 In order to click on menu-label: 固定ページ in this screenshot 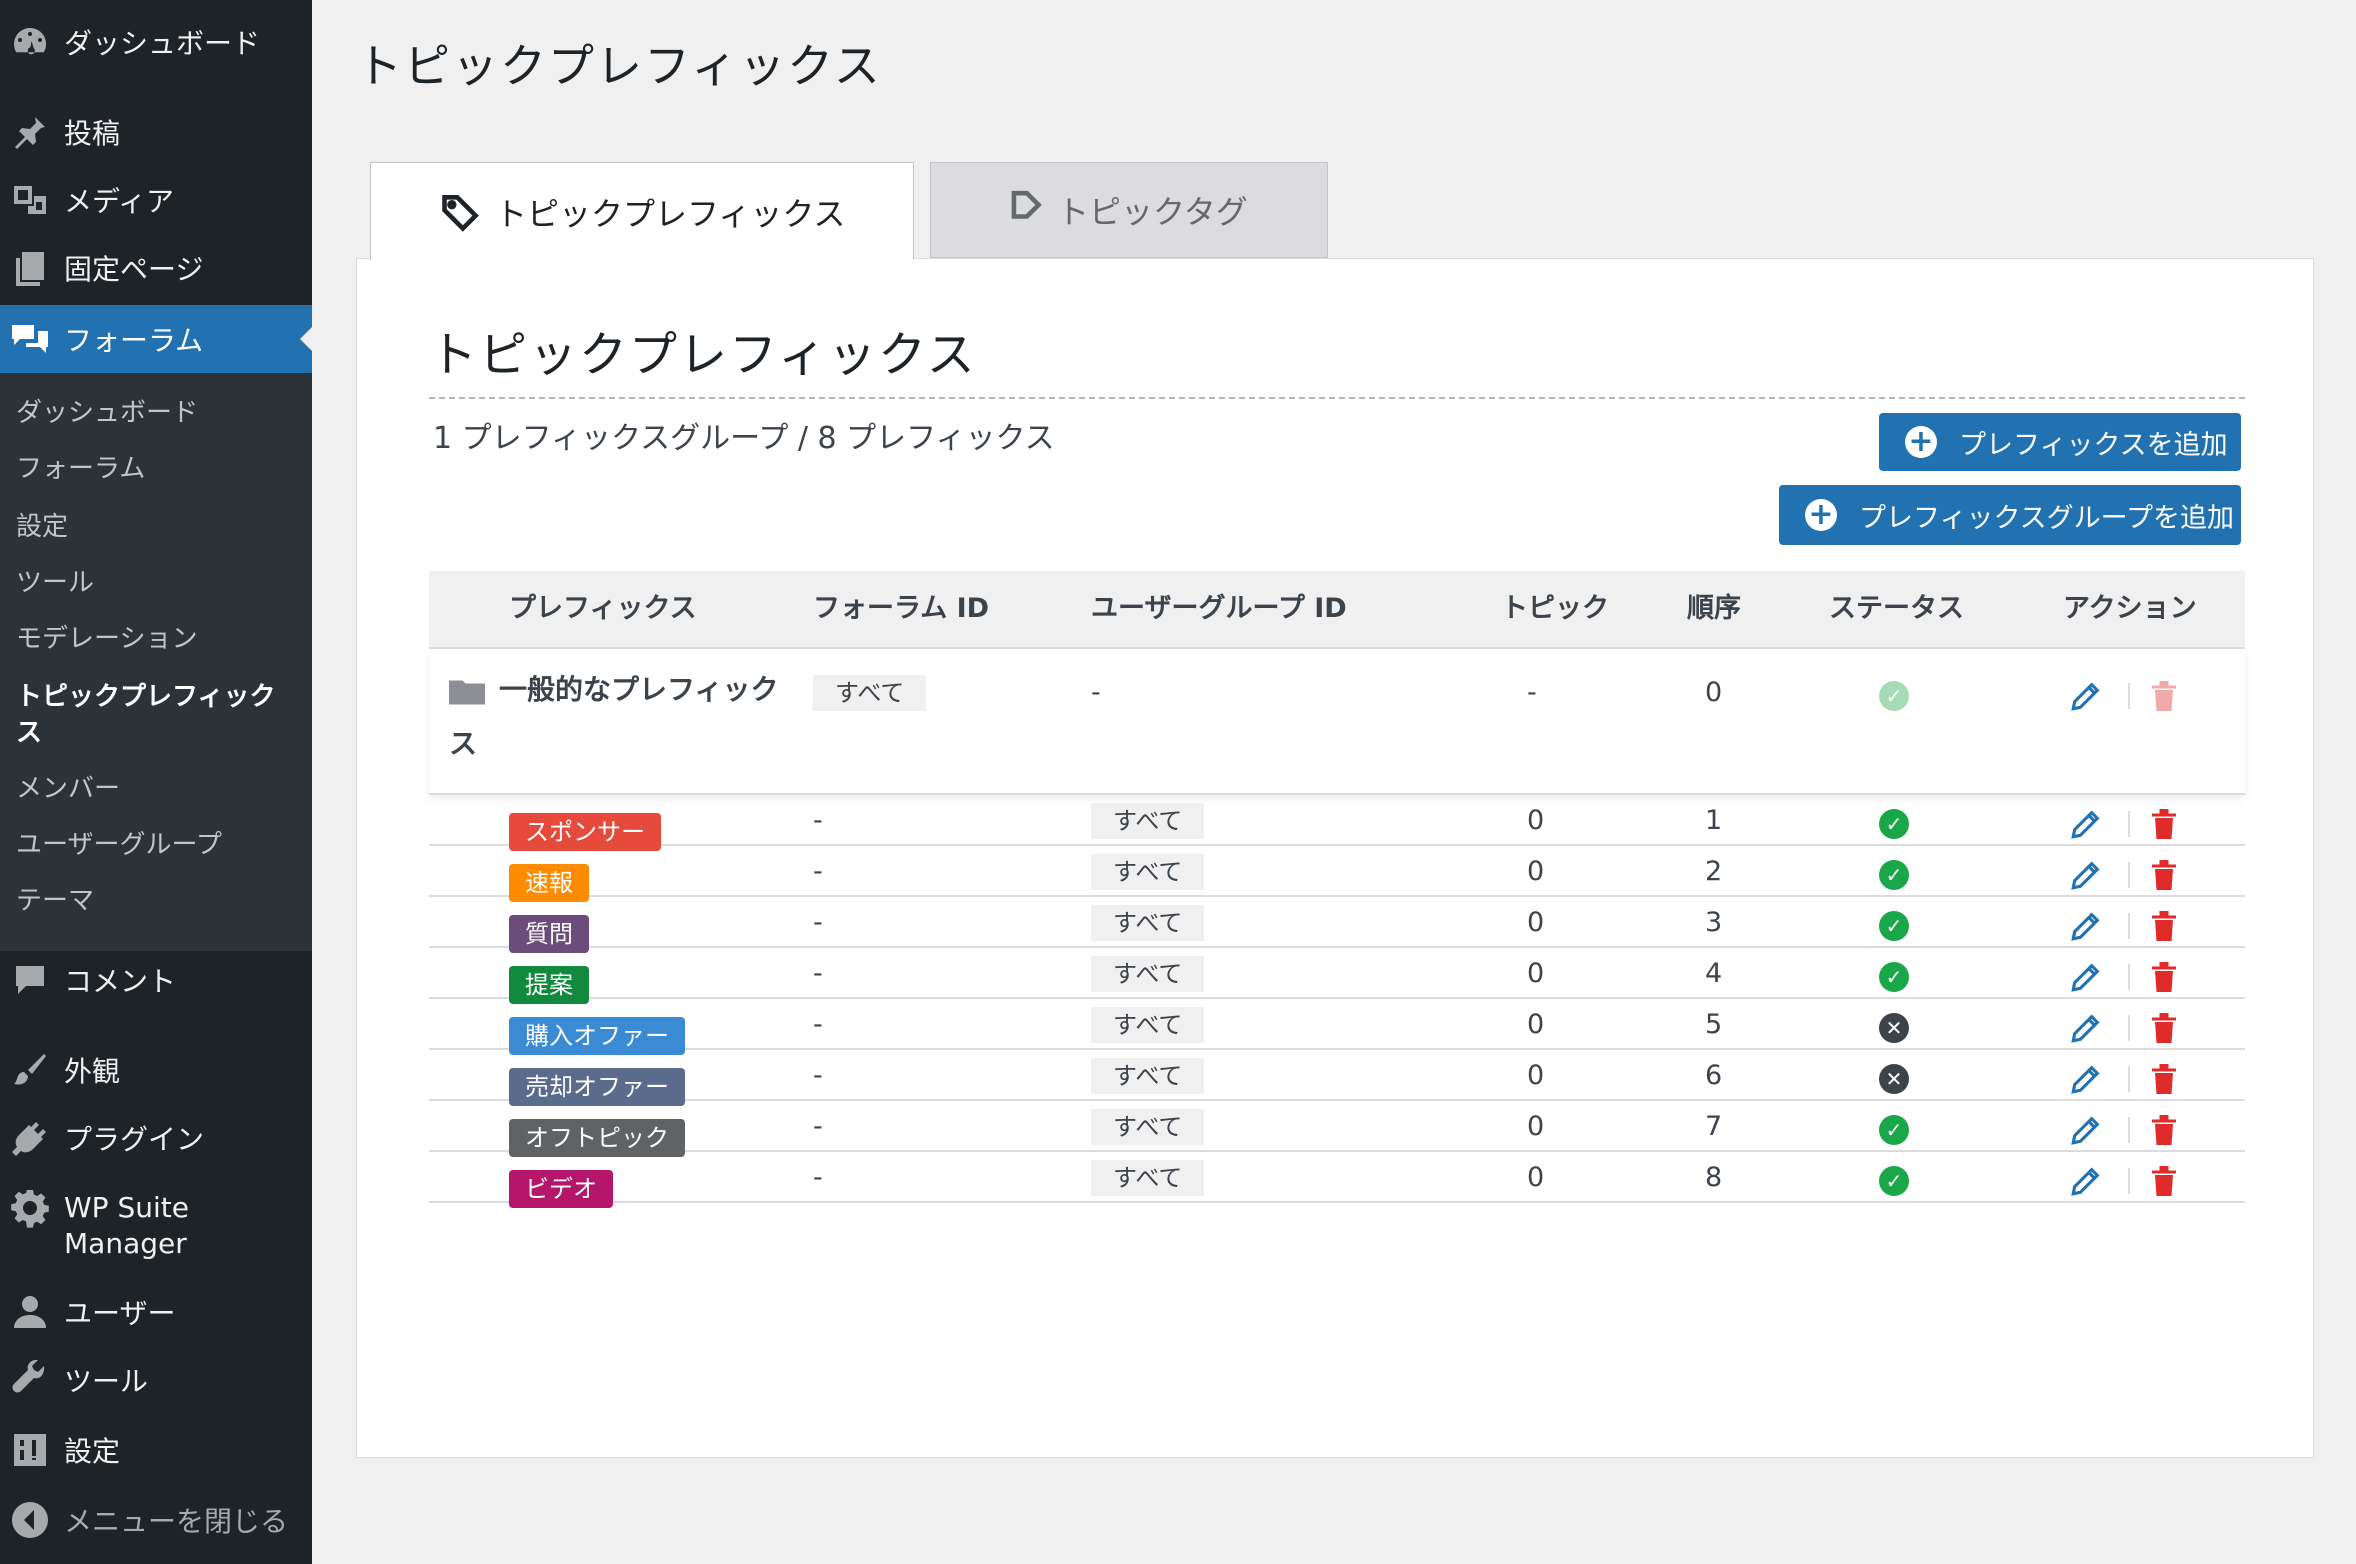, I will do `click(134, 269)`.